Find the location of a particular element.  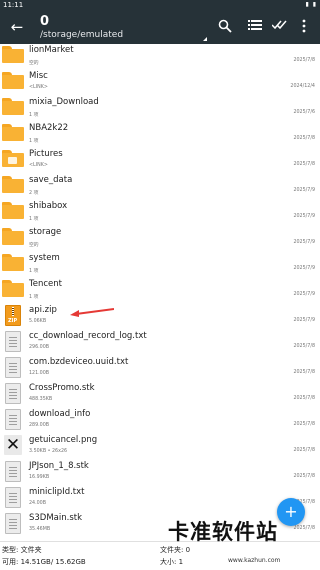

item-meta: 2 项 is located at coordinates (34, 193).